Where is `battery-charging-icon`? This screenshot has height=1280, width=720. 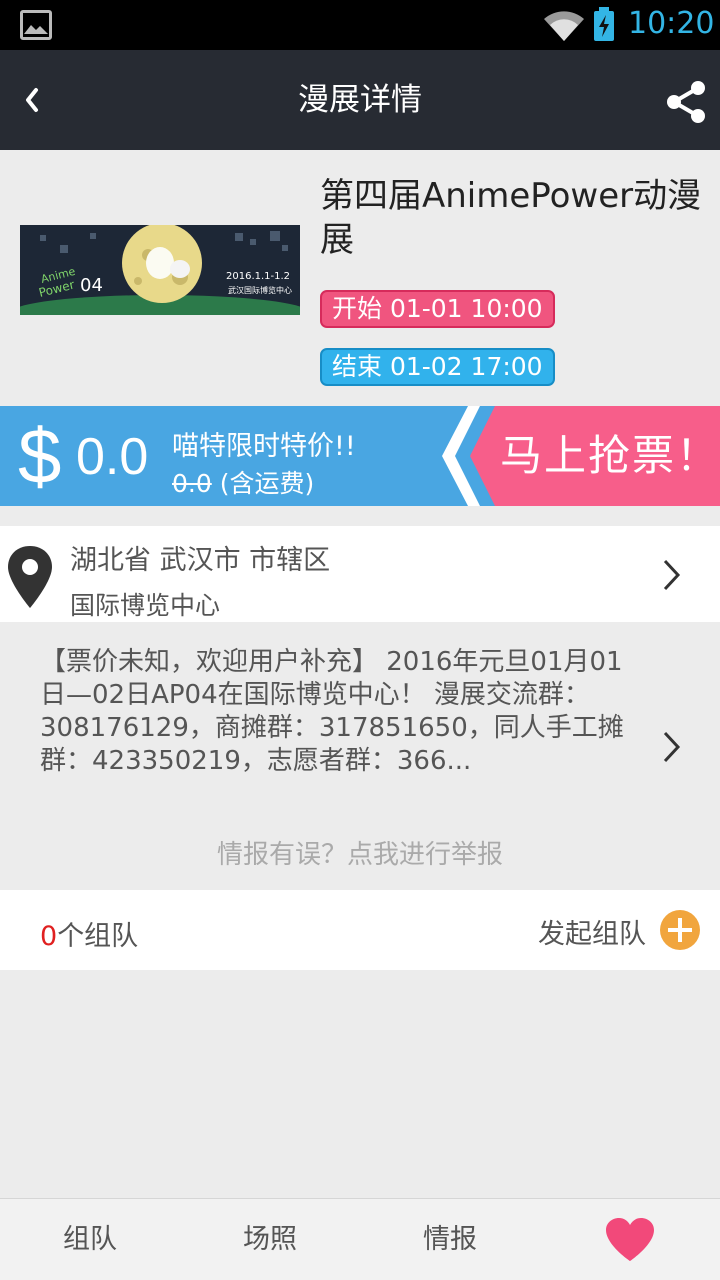
battery-charging-icon is located at coordinates (604, 24).